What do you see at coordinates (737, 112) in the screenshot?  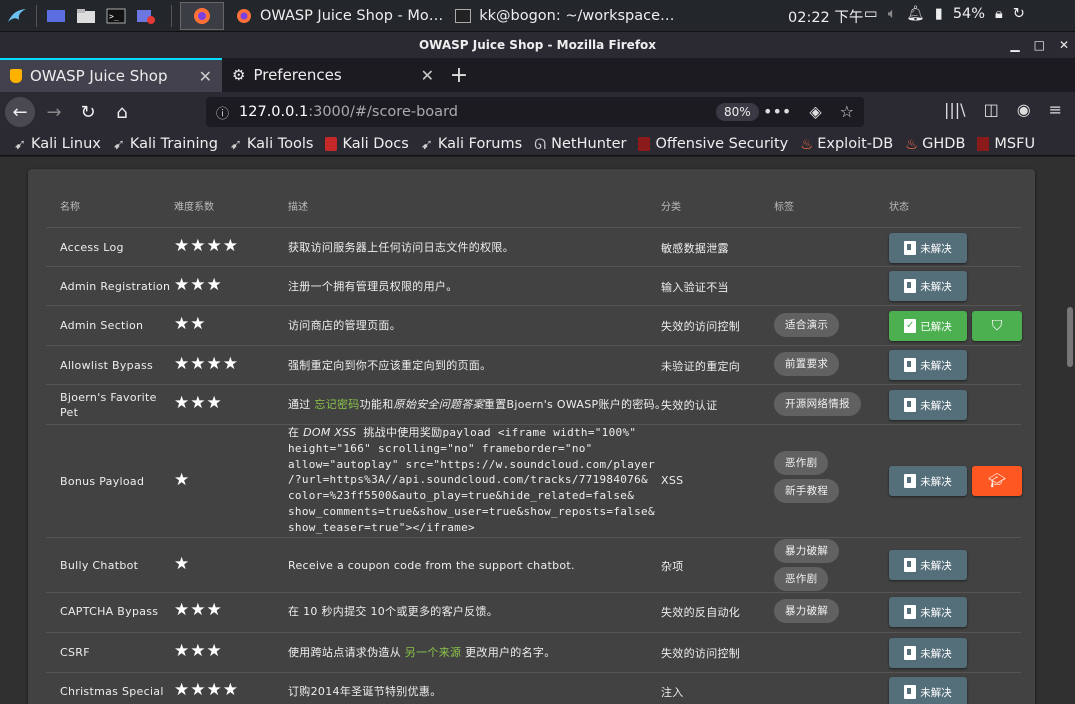 I see `zoom-indicator: 80%` at bounding box center [737, 112].